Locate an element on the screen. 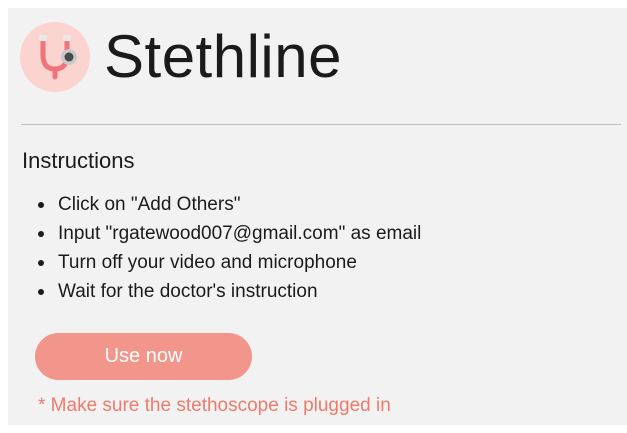 Image resolution: width=627 pixels, height=433 pixels. list-item: Turn off your video and microphone is located at coordinates (229, 262).